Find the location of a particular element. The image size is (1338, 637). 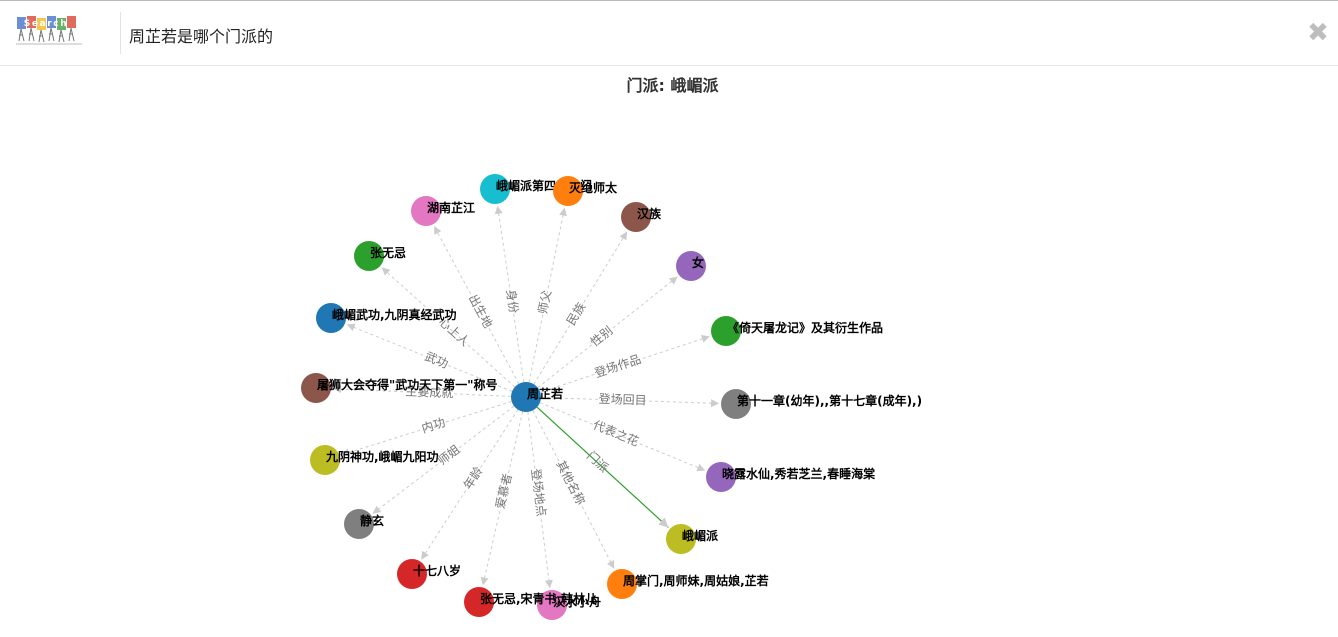

graph-node: 第十一章(幼年),,第十七章(成年),) is located at coordinates (821, 404).